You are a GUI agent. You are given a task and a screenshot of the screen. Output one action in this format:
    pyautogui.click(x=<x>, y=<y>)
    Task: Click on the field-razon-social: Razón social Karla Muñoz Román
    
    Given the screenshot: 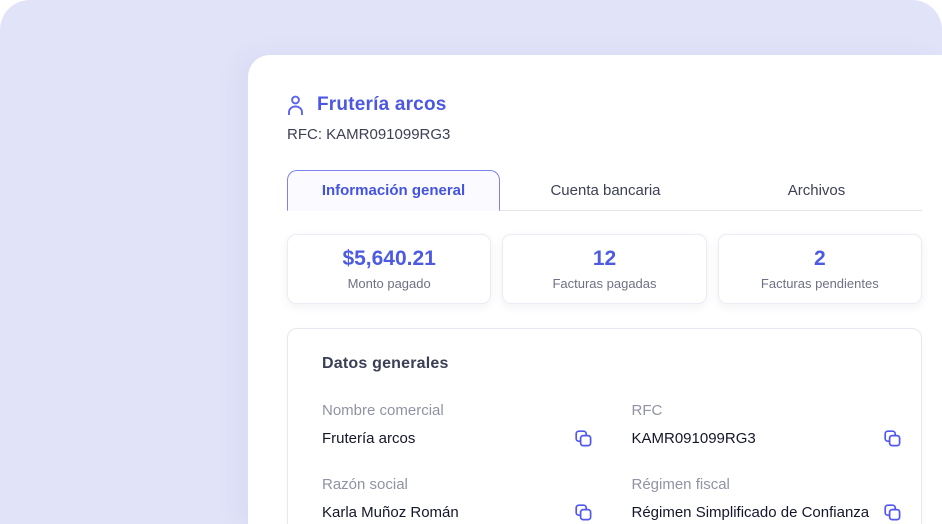 What is the action you would take?
    pyautogui.click(x=457, y=498)
    